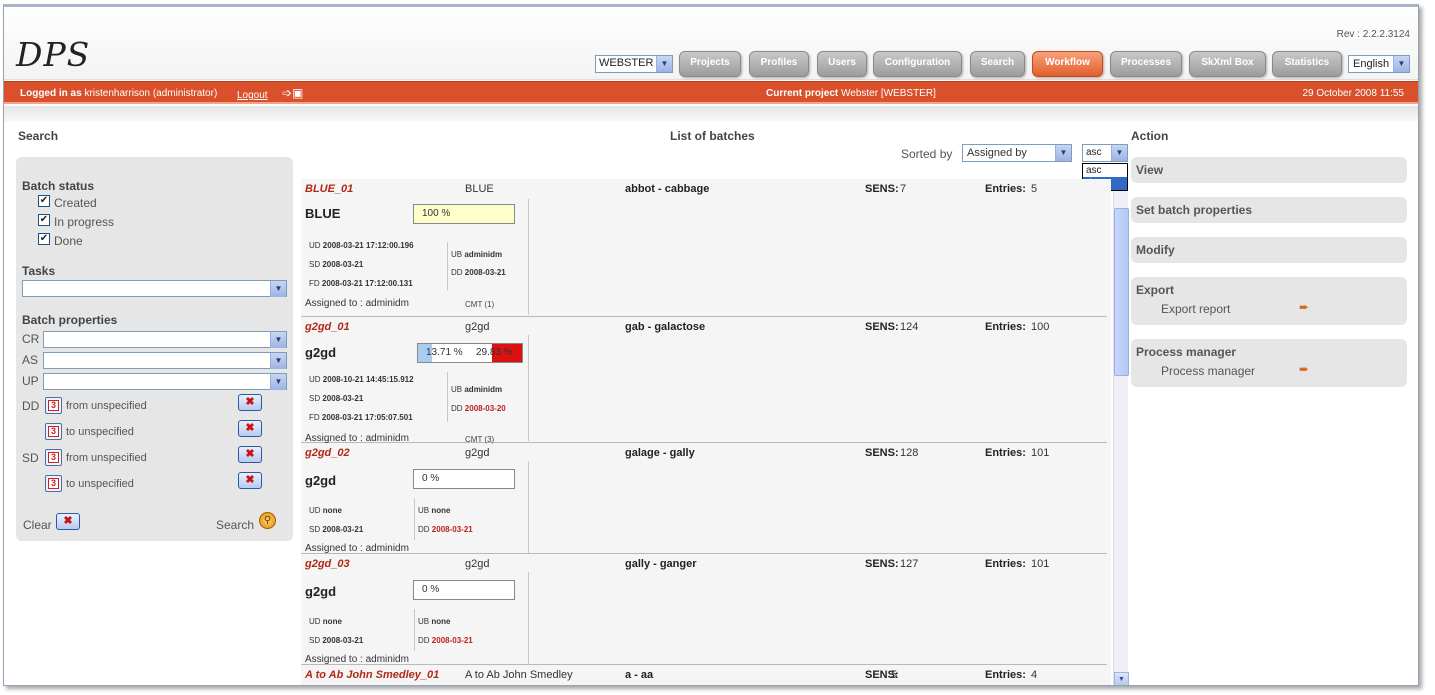 The width and height of the screenshot is (1435, 695). Describe the element at coordinates (70, 320) in the screenshot. I see `batch-properties-label: Batch properties` at that location.